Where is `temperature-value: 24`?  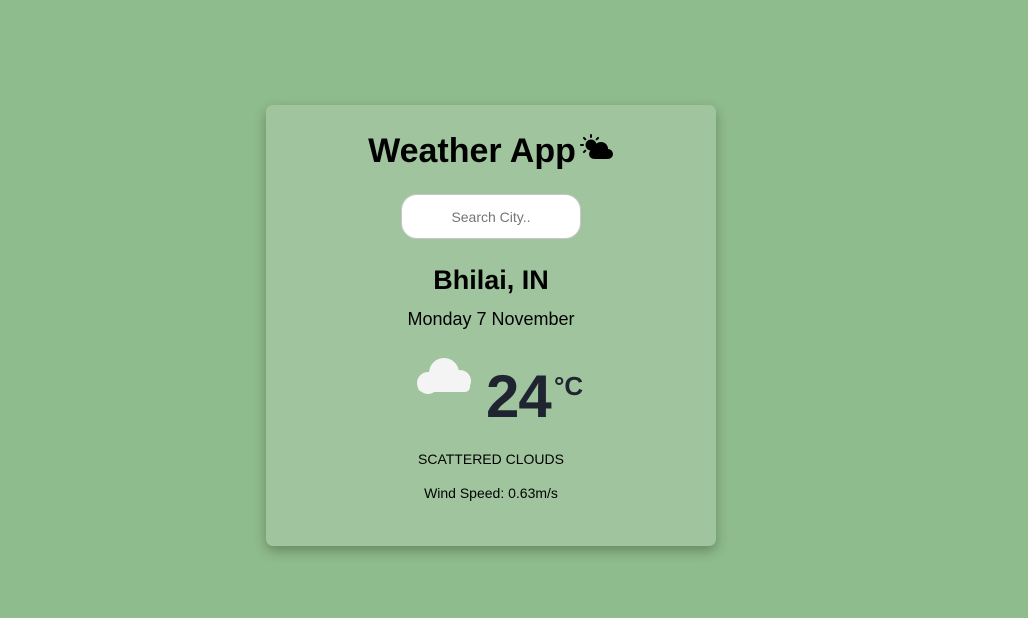
temperature-value: 24 is located at coordinates (519, 396).